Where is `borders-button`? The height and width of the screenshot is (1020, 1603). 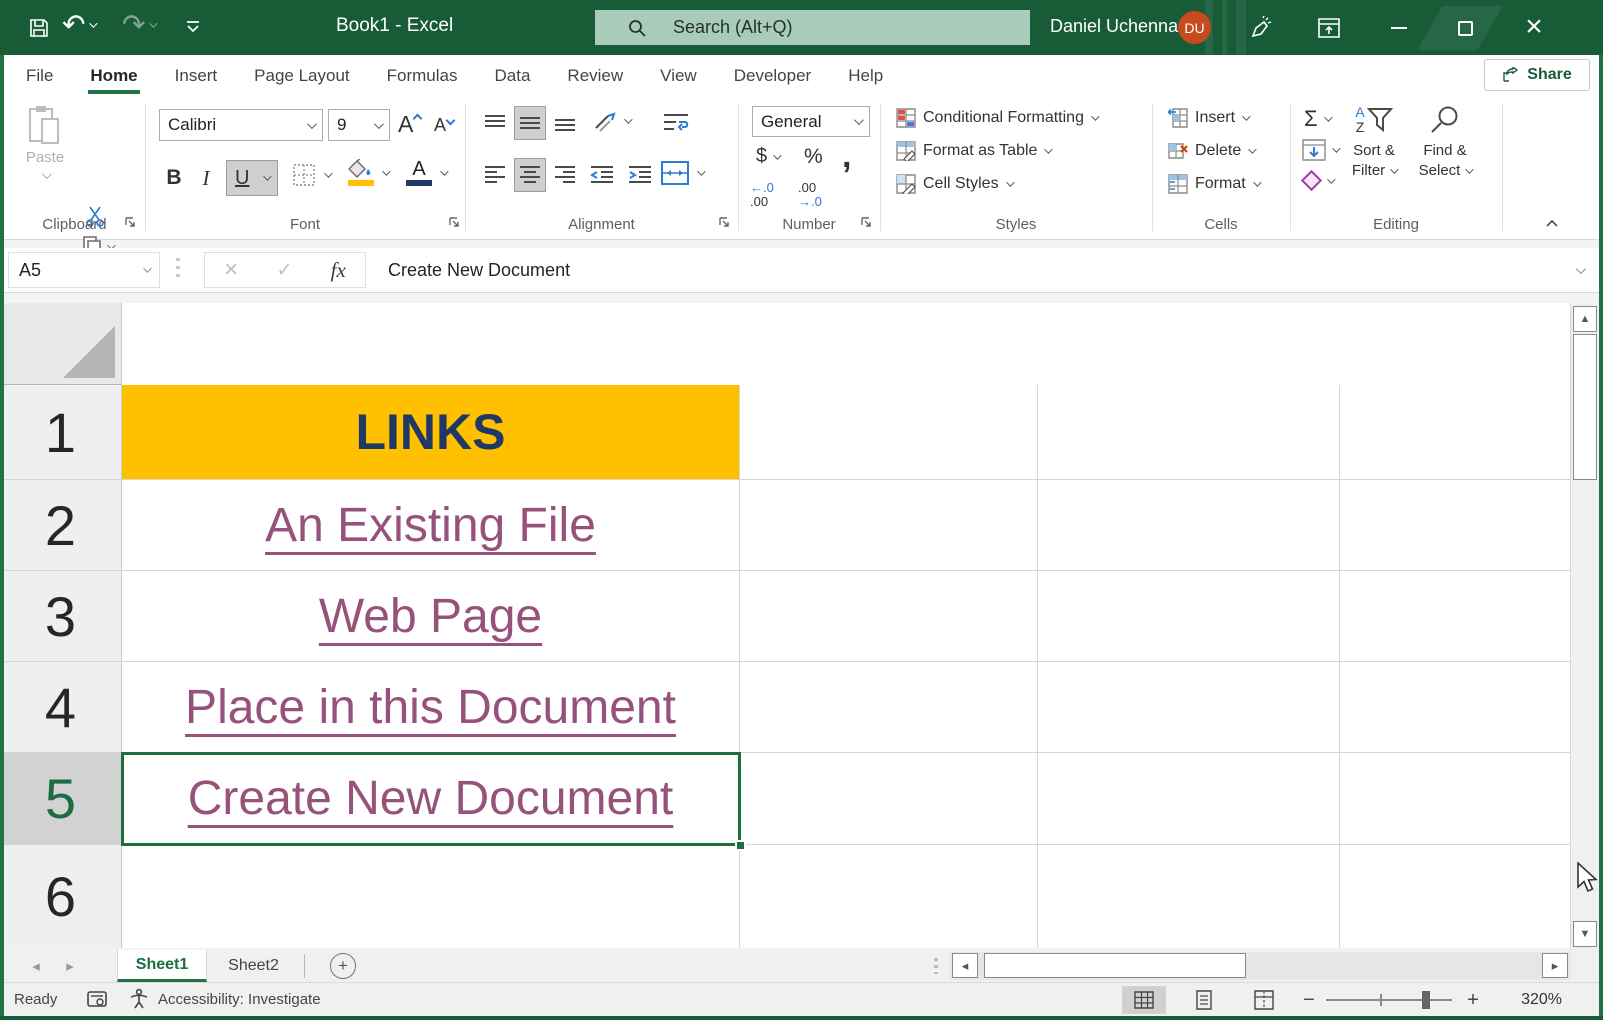
borders-button is located at coordinates (312, 175).